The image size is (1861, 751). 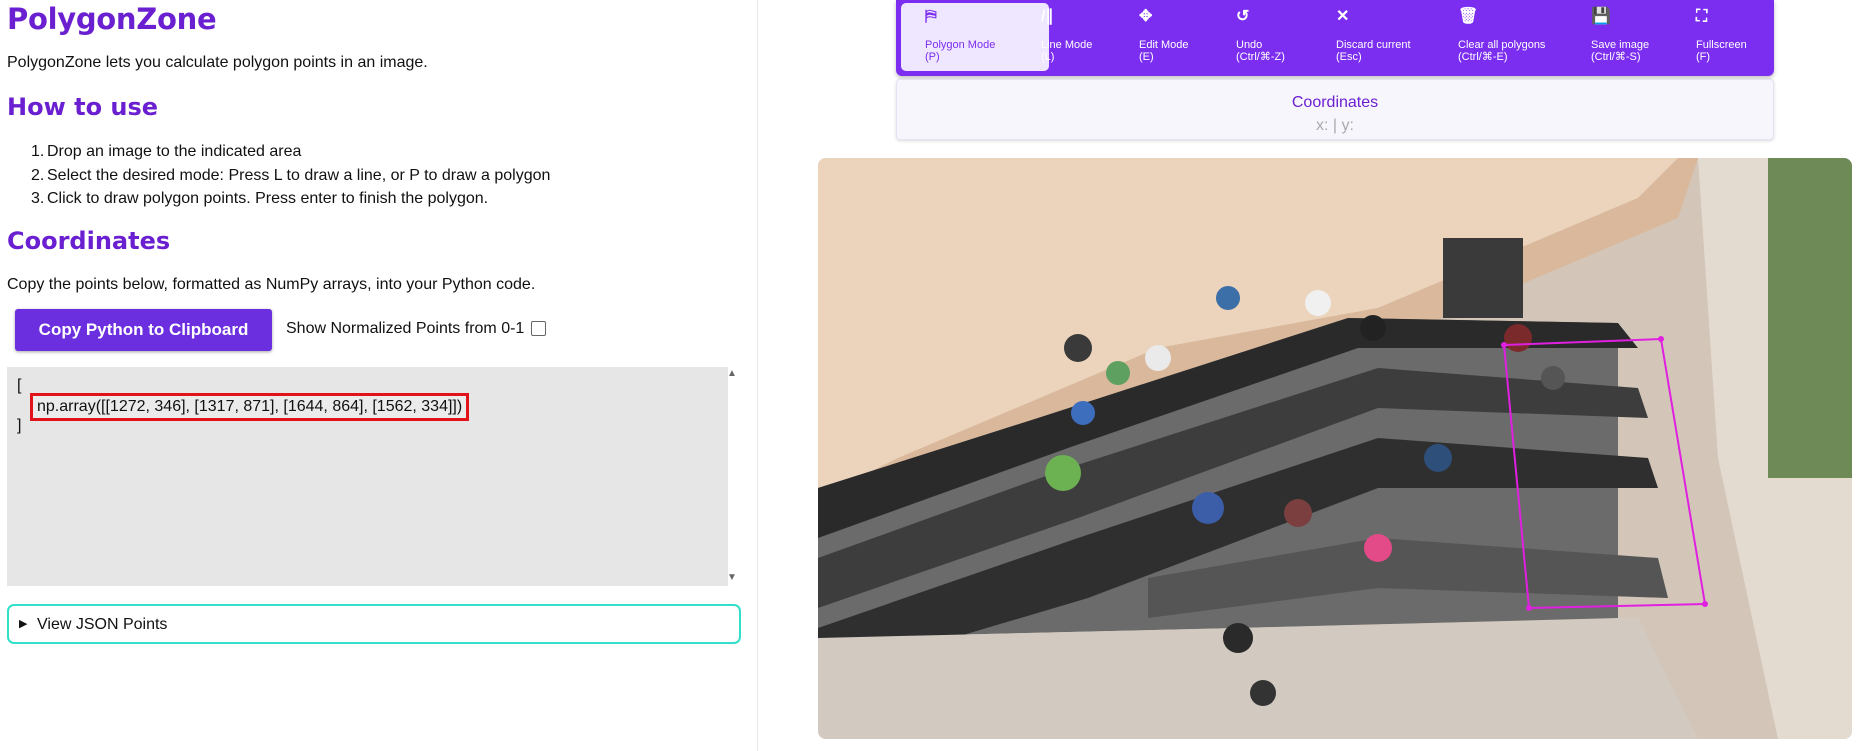 What do you see at coordinates (1335, 102) in the screenshot?
I see `coordinates-panel-title: Coordinates` at bounding box center [1335, 102].